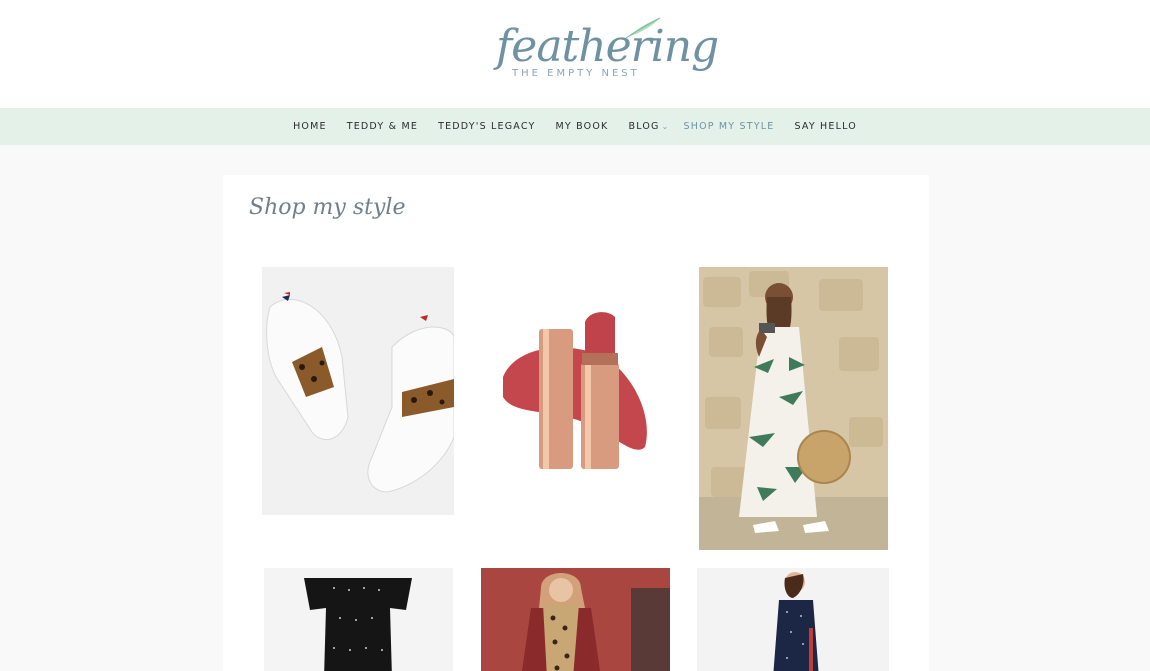 The height and width of the screenshot is (671, 1150). I want to click on product-black-dress, so click(358, 619).